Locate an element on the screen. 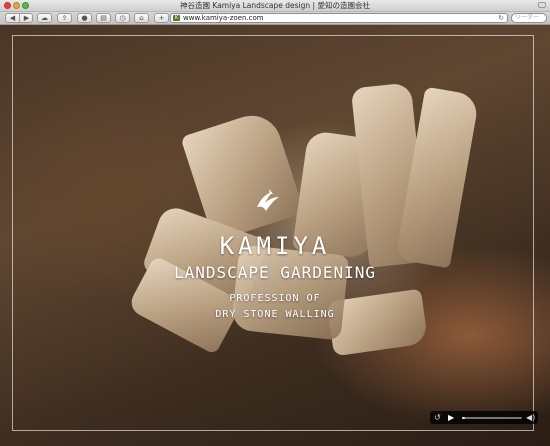 This screenshot has height=446, width=550. reader-label: リーダー is located at coordinates (527, 17).